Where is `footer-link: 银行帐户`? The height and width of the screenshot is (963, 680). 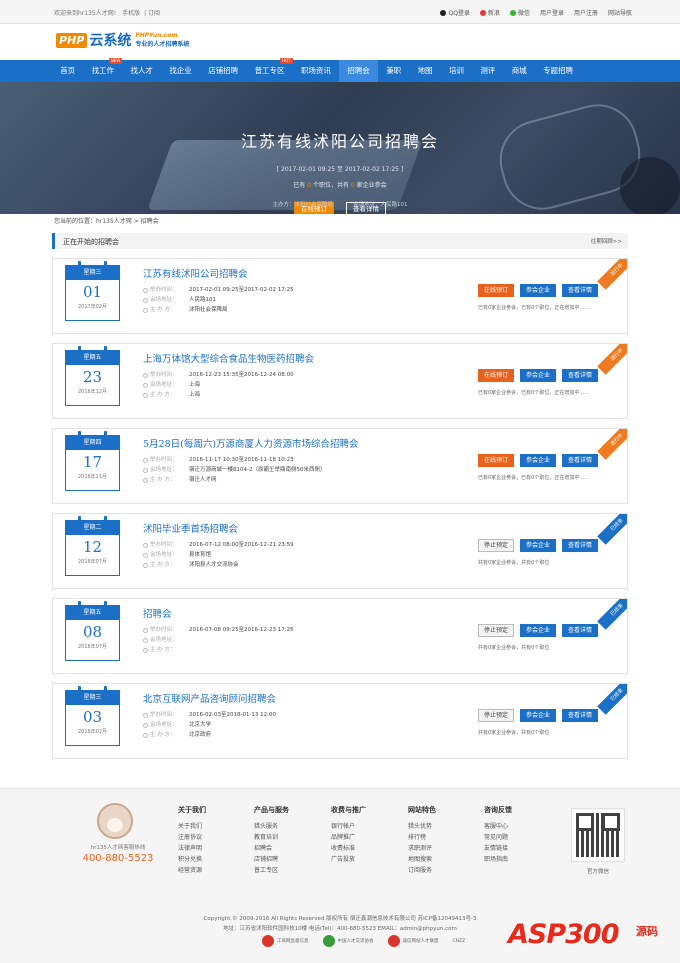 footer-link: 银行帐户 is located at coordinates (348, 826).